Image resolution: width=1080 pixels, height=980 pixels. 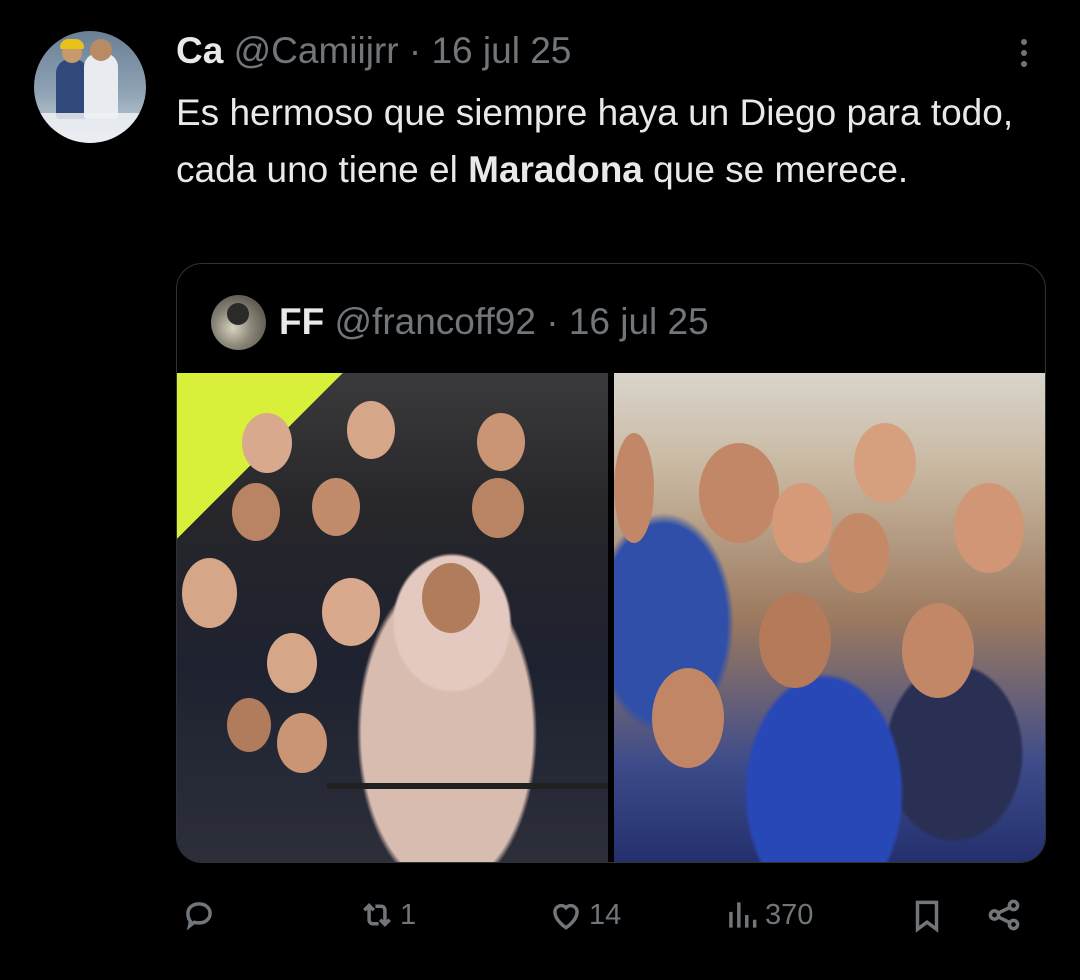 I want to click on retweet-count: 1, so click(x=408, y=914).